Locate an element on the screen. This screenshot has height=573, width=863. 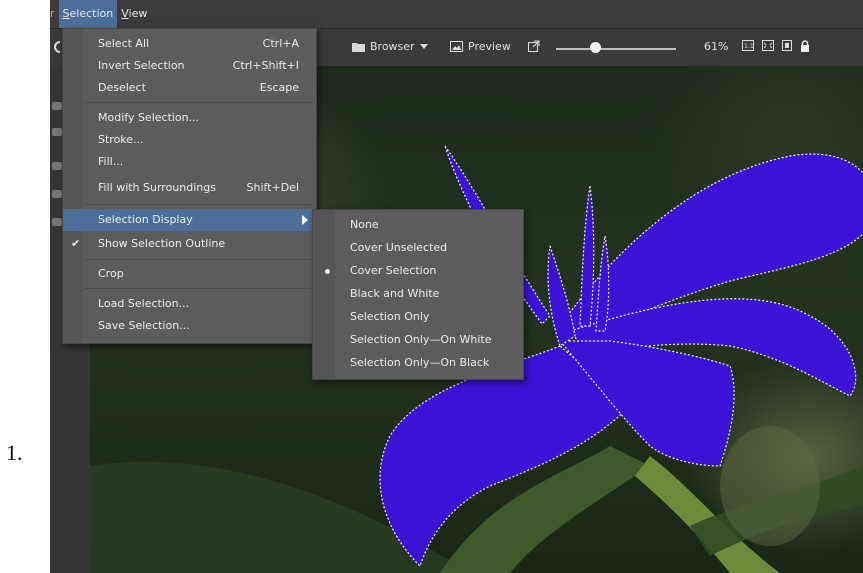
svg-text: 1:1 is located at coordinates (749, 46).